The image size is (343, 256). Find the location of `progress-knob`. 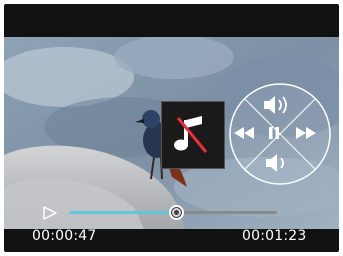

progress-knob is located at coordinates (176, 212).